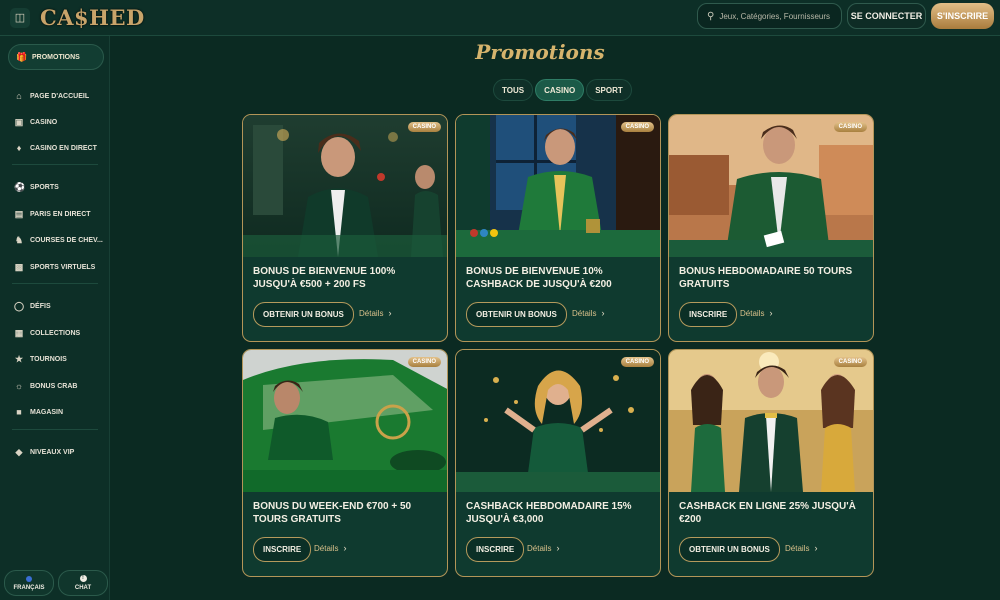 This screenshot has width=1000, height=600. What do you see at coordinates (54, 386) in the screenshot?
I see `sidebar-item-label: BONUS CRAB` at bounding box center [54, 386].